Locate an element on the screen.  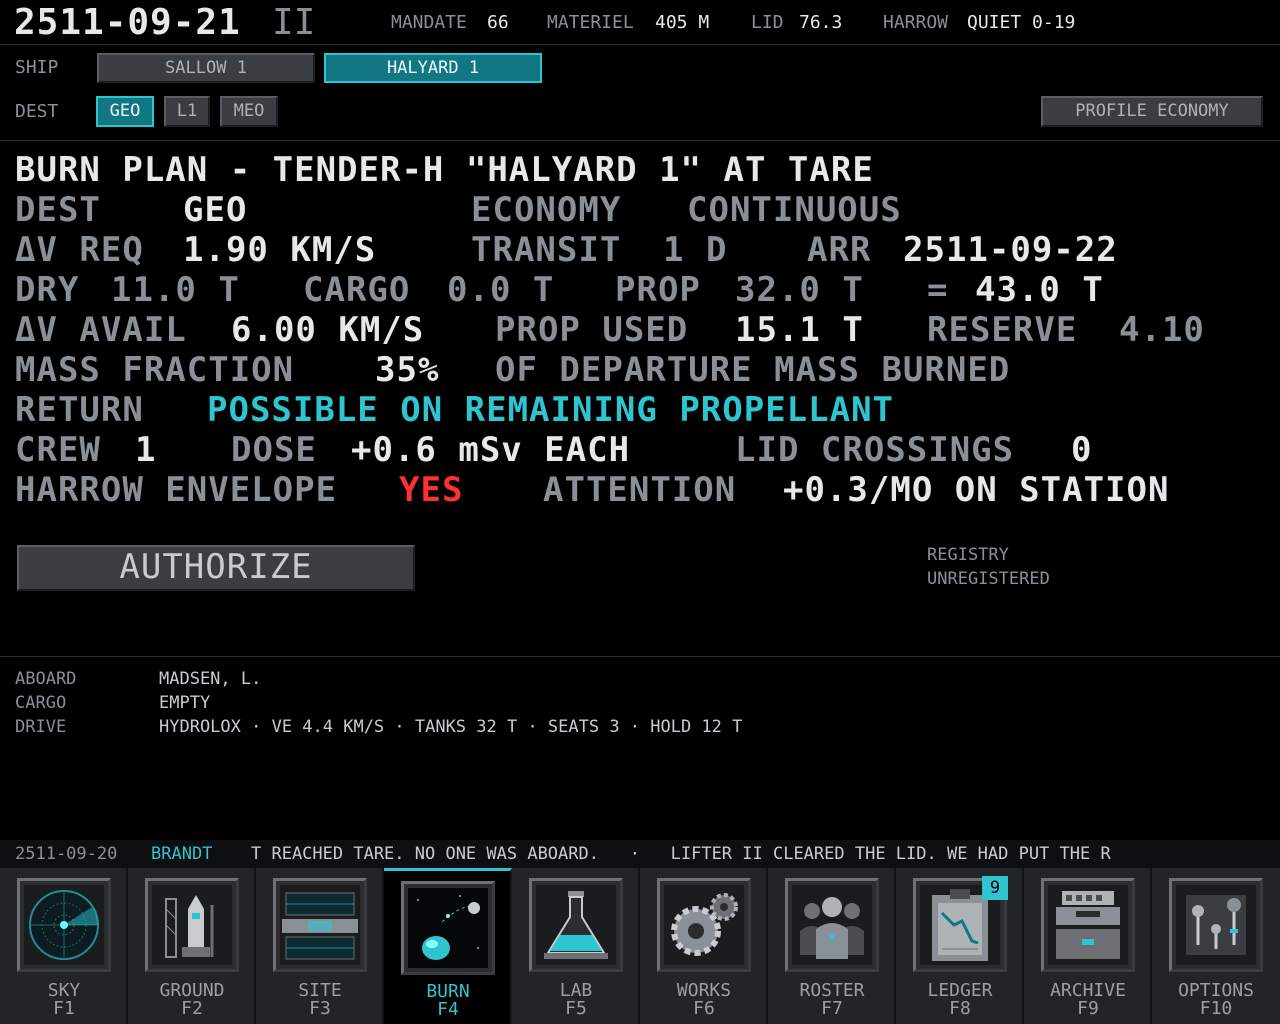
ticker-date: 2511-09-20 is located at coordinates (66, 854).